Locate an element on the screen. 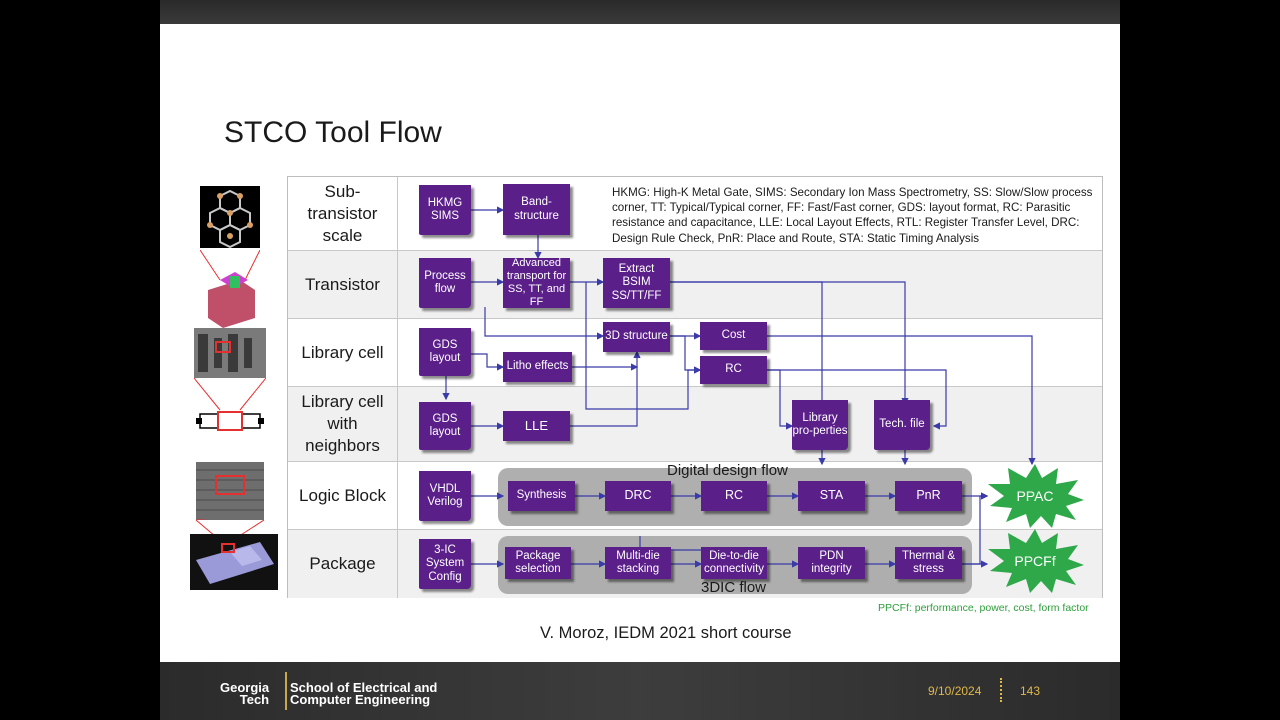  3dic-system-config-box: 3-IC System Config is located at coordinates (445, 564).